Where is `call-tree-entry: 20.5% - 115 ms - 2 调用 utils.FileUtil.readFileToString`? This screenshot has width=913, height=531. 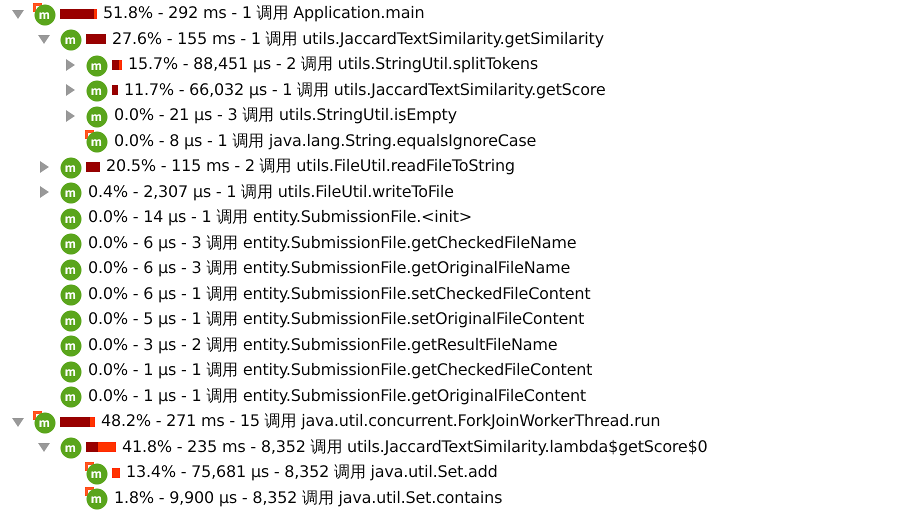
call-tree-entry: 20.5% - 115 ms - 2 调用 utils.FileUtil.readFileToString is located at coordinates (310, 167).